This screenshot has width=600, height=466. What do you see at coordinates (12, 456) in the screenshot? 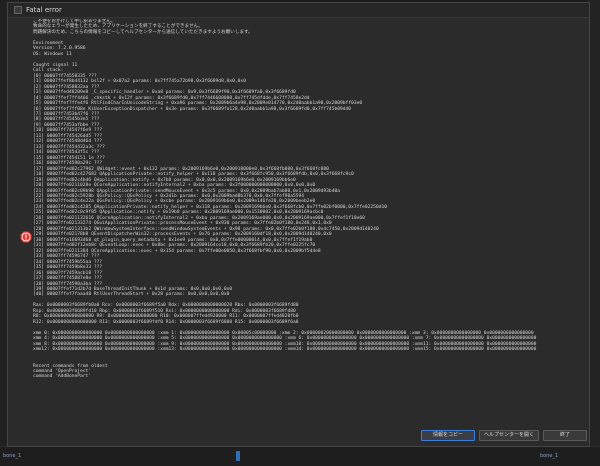
I see `background-tab-label: bone_1` at bounding box center [12, 456].